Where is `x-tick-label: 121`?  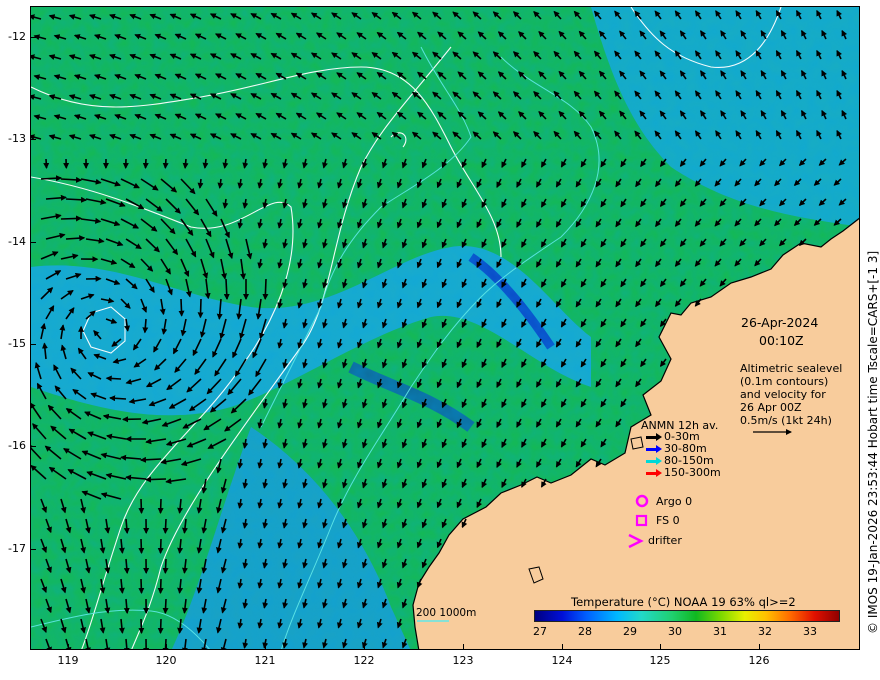
x-tick-label: 121 is located at coordinates (265, 660).